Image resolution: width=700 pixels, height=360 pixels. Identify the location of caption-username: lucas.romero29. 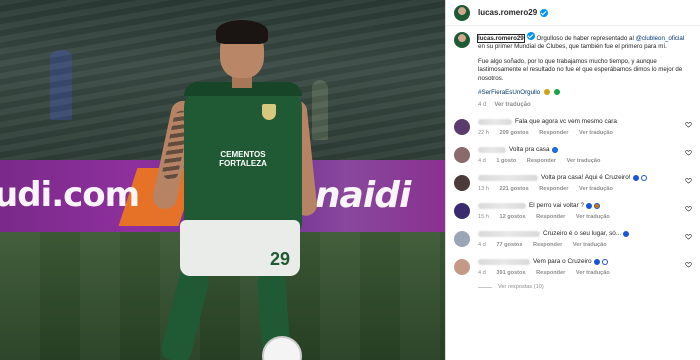
(501, 38).